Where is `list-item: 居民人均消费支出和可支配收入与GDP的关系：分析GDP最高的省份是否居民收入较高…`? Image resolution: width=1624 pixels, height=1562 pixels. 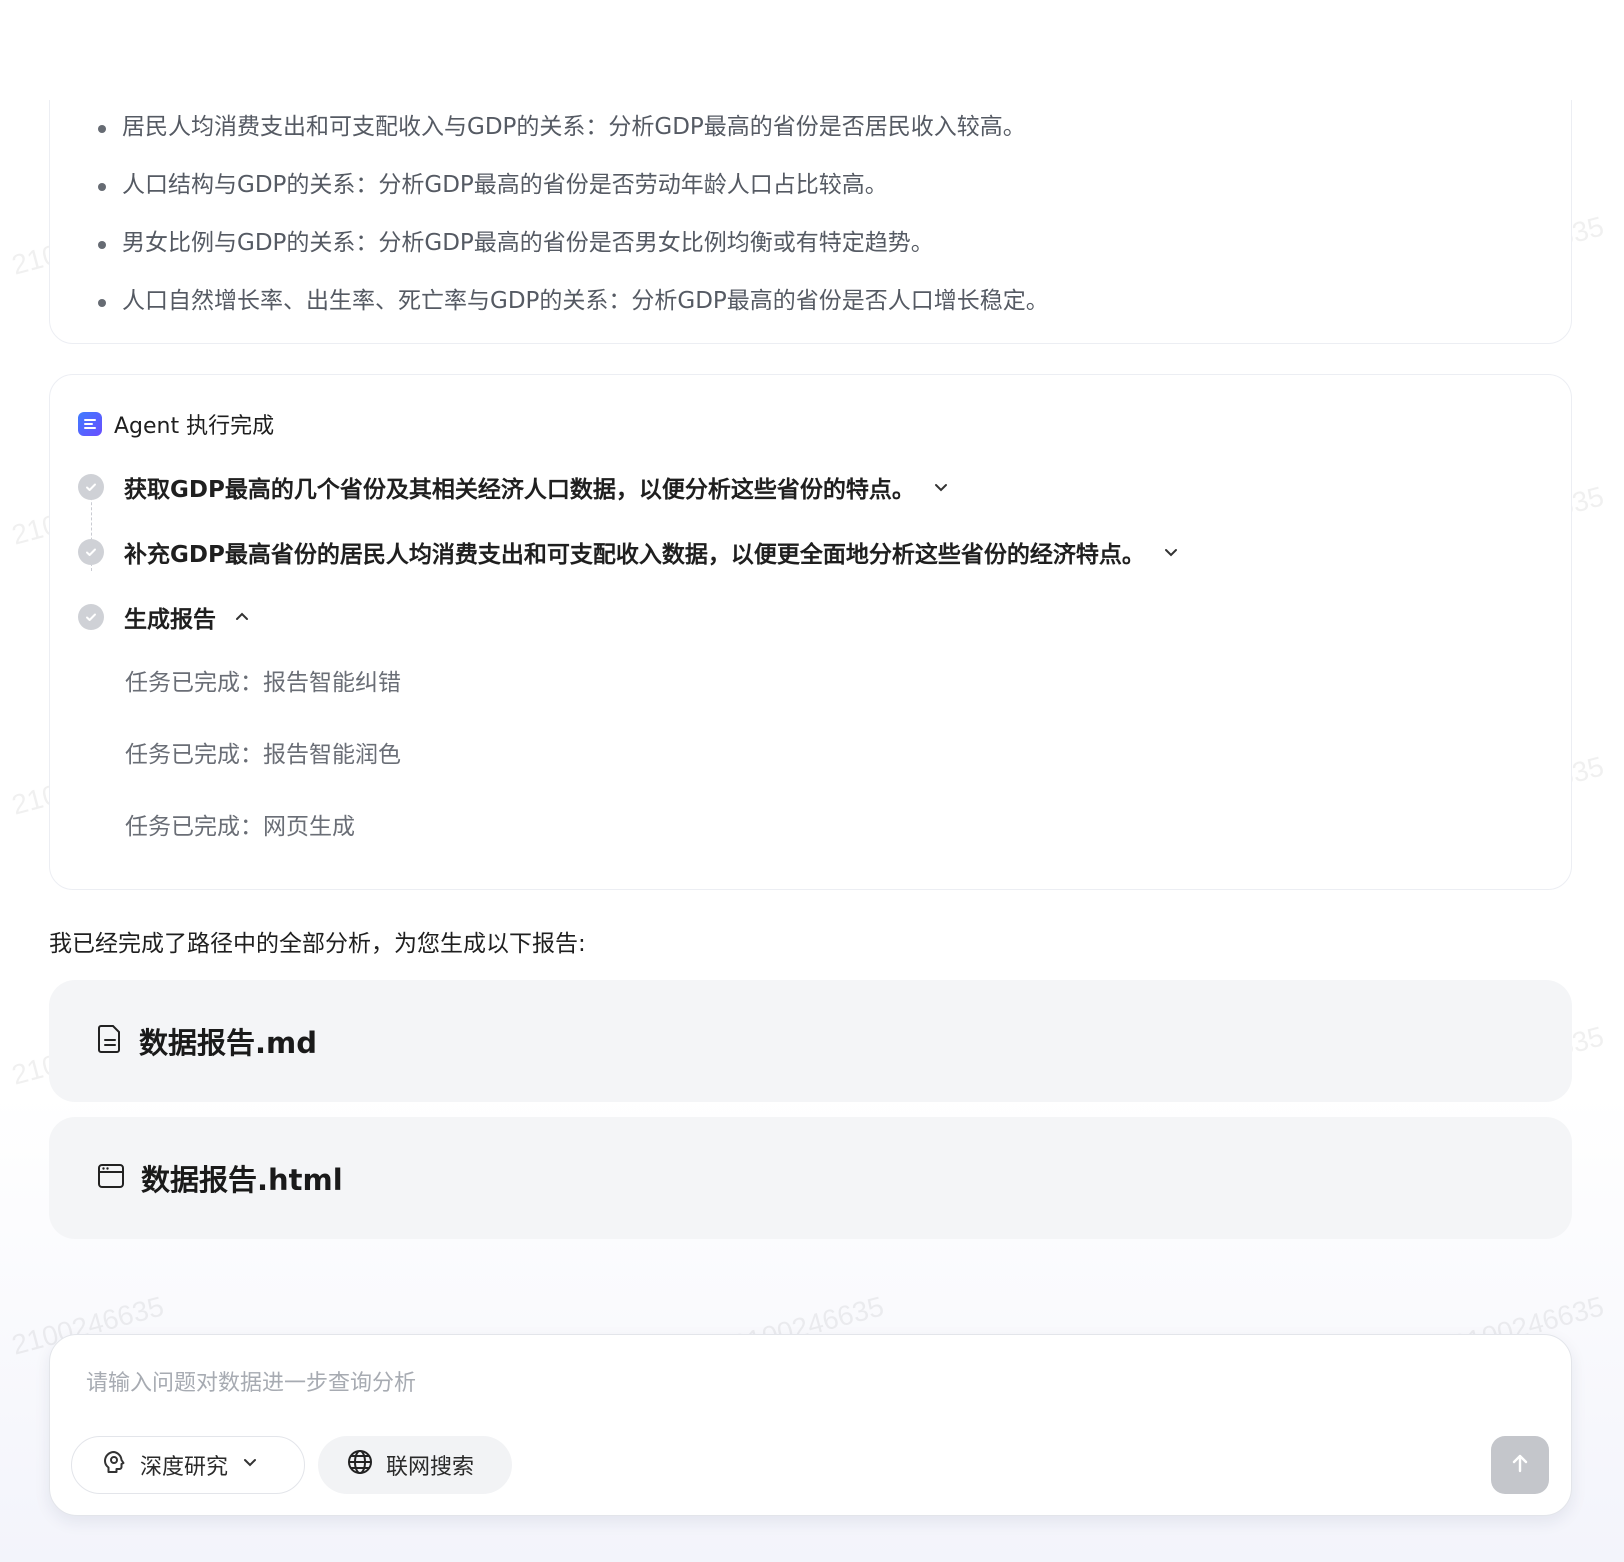
list-item: 居民人均消费支出和可支配收入与GDP的关系：分析GDP最高的省份是否居民收入较高… is located at coordinates (573, 143).